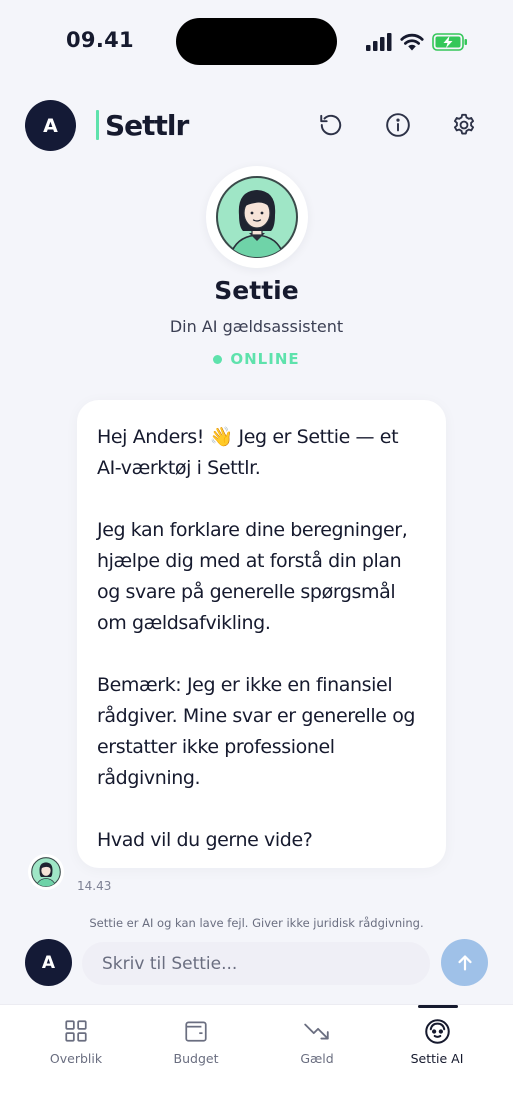 The image size is (513, 1100). What do you see at coordinates (94, 886) in the screenshot?
I see `message-timestamp: 14.43` at bounding box center [94, 886].